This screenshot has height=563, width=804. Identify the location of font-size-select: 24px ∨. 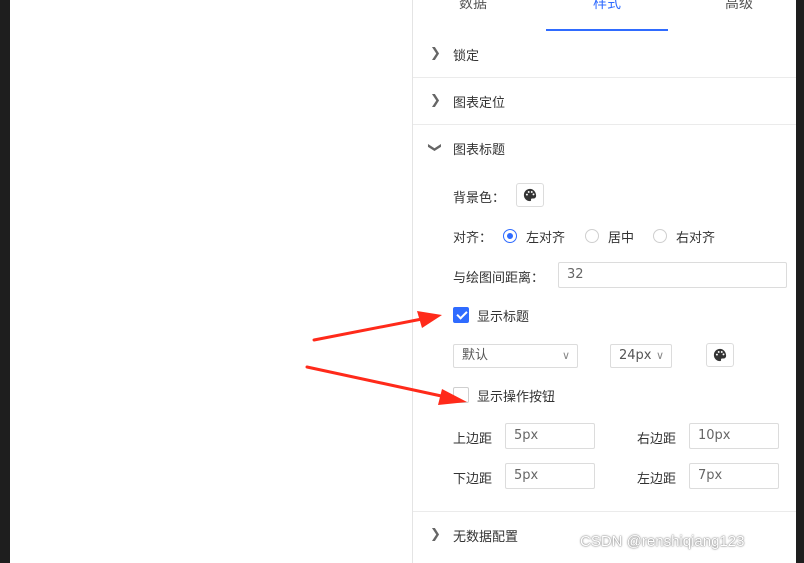
(641, 356).